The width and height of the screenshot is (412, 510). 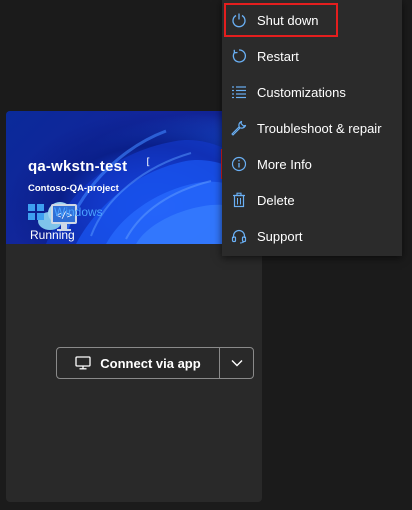 What do you see at coordinates (78, 166) in the screenshot?
I see `dev-box-name: qa-wkstn-test` at bounding box center [78, 166].